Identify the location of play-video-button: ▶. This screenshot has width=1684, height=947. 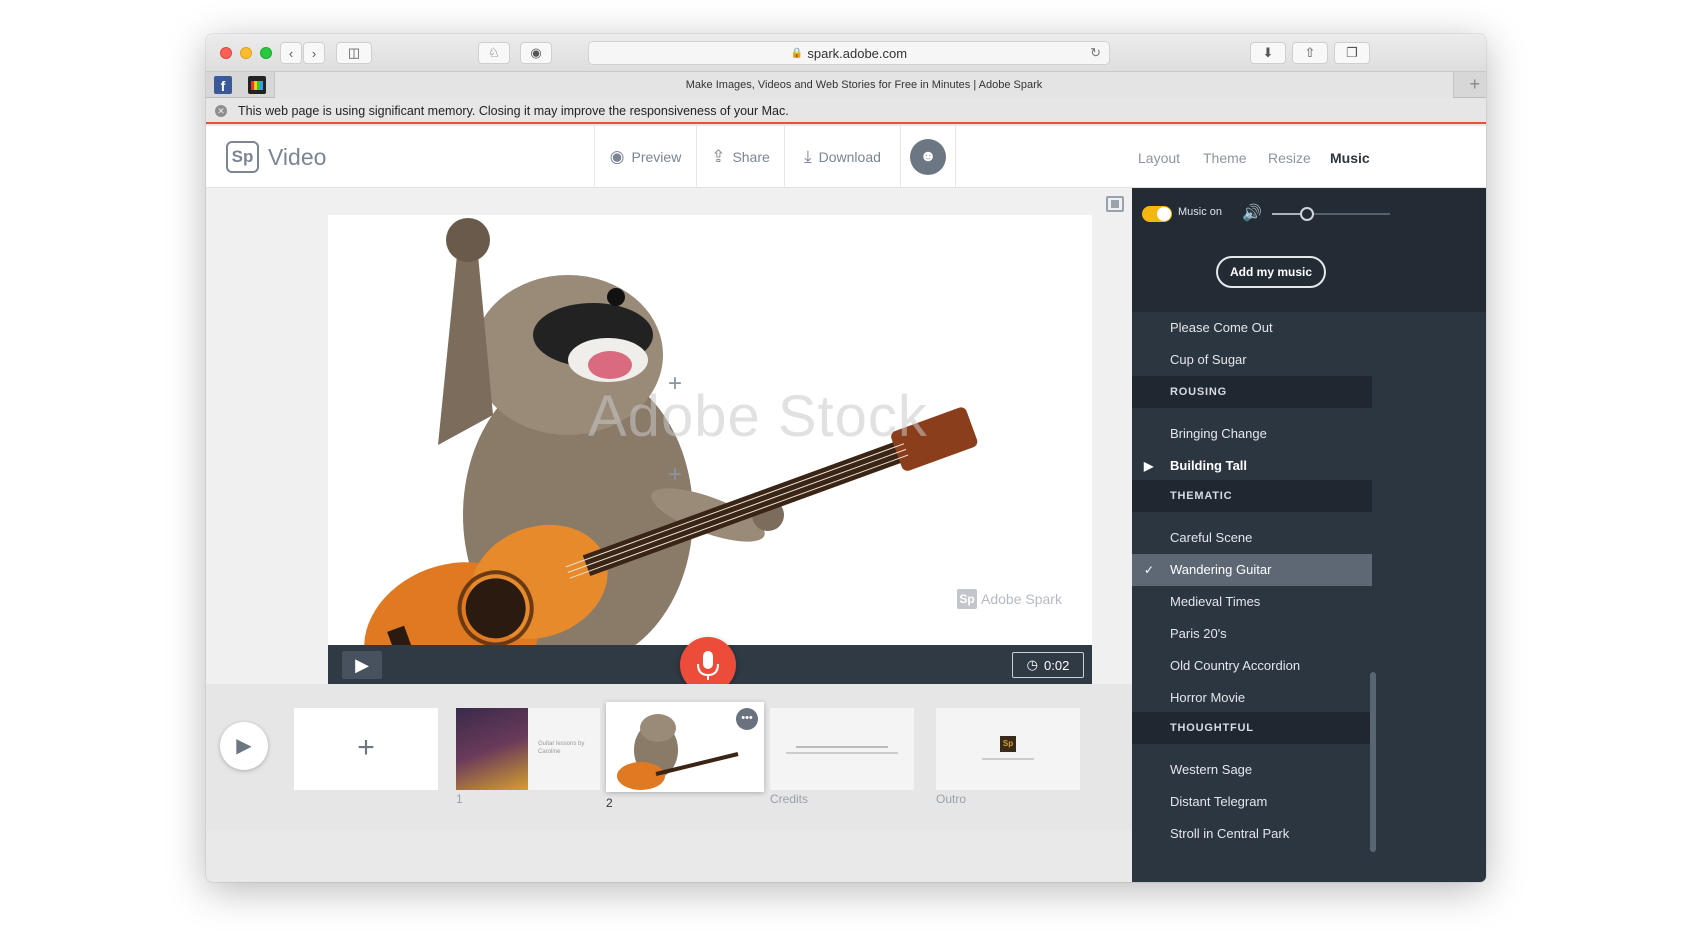
(244, 746).